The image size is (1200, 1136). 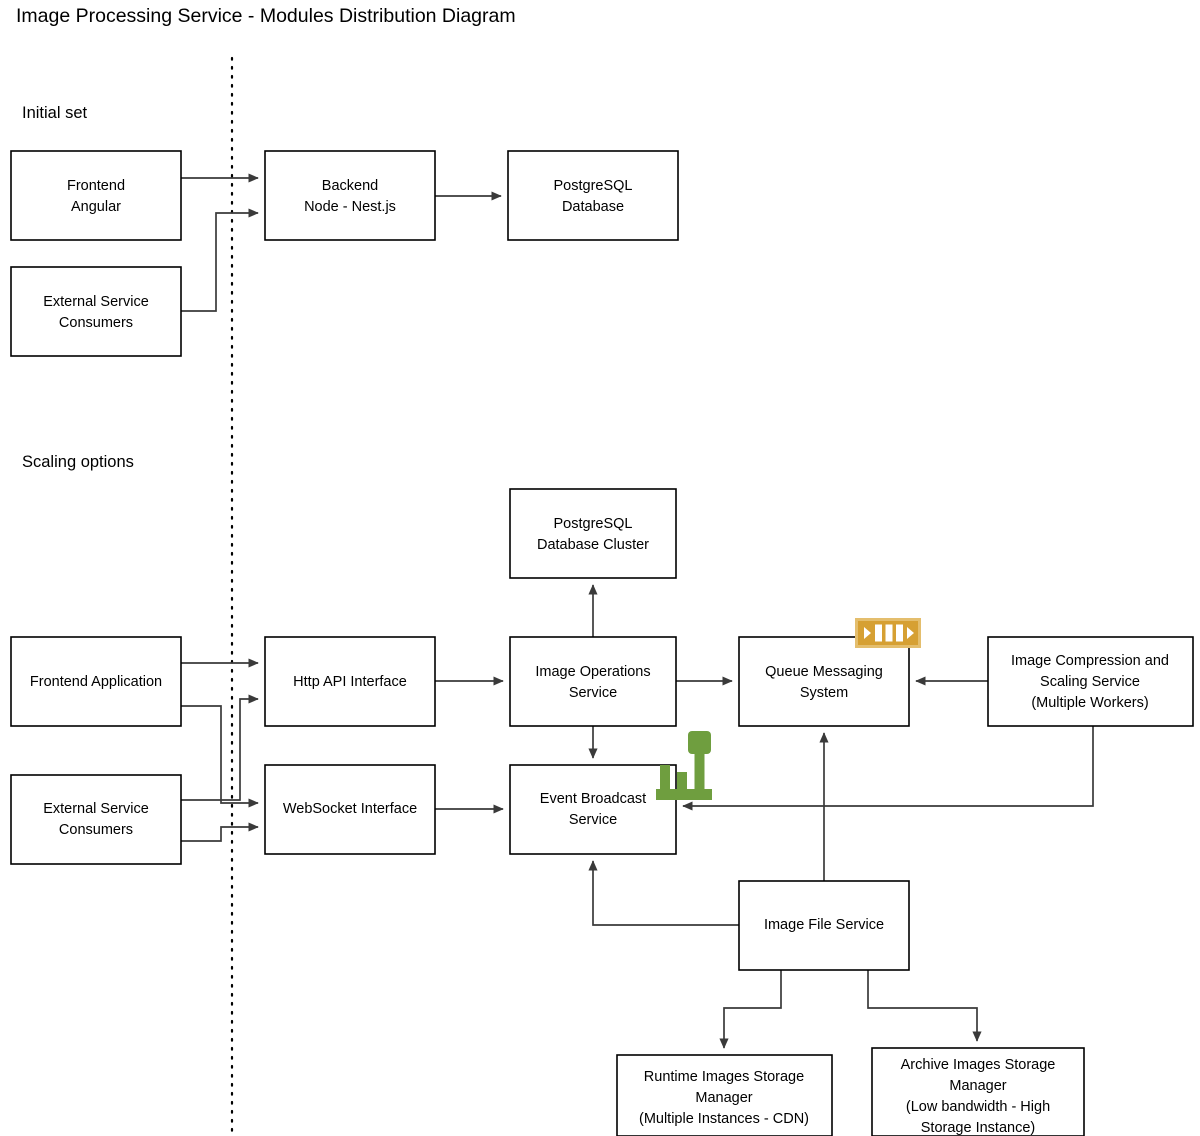 I want to click on edge-external-top-to-backend, so click(x=220, y=260).